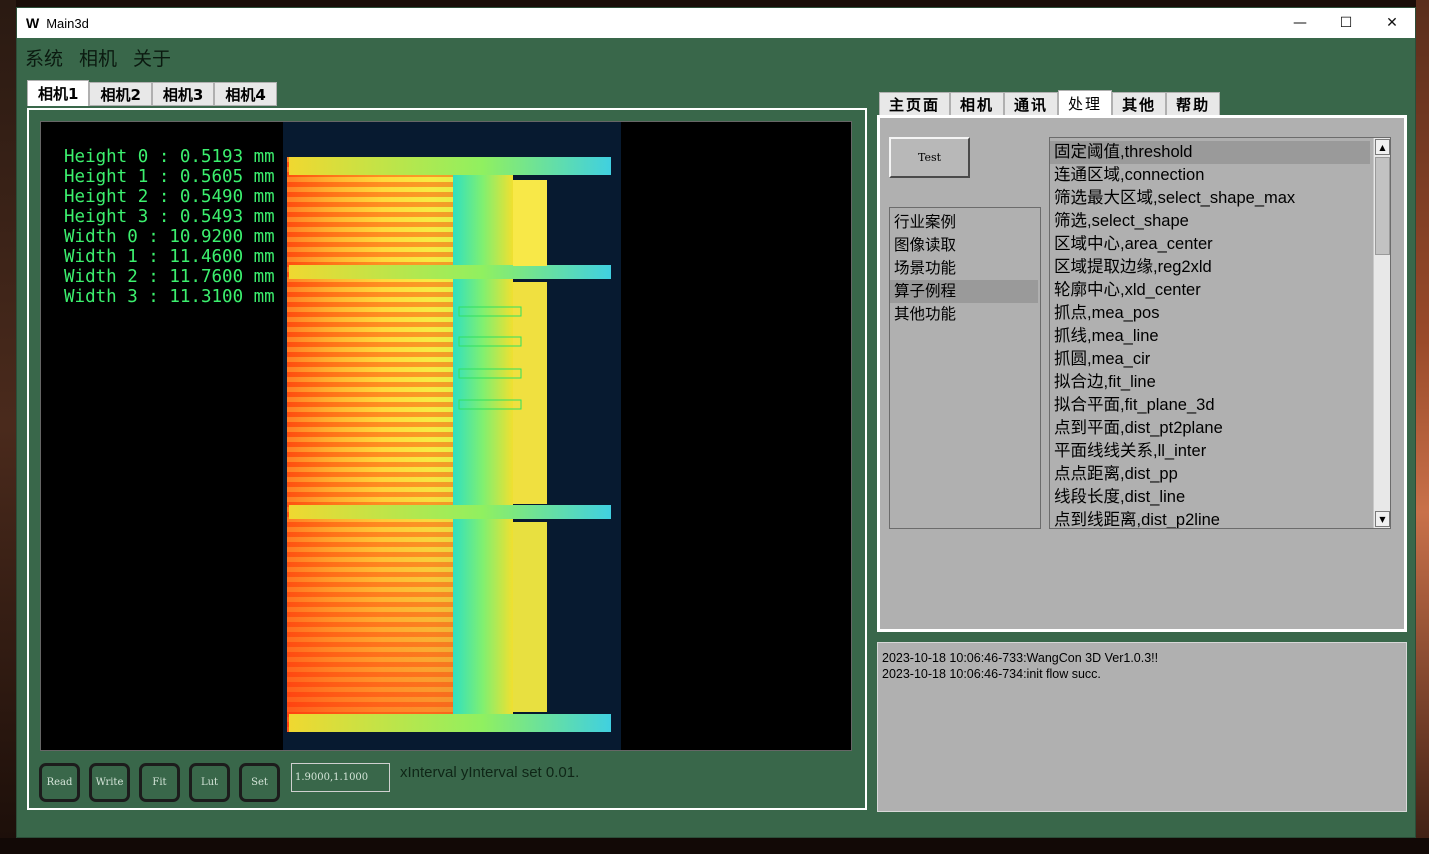  I want to click on operator-item: 抓点,mea_pos, so click(1210, 313).